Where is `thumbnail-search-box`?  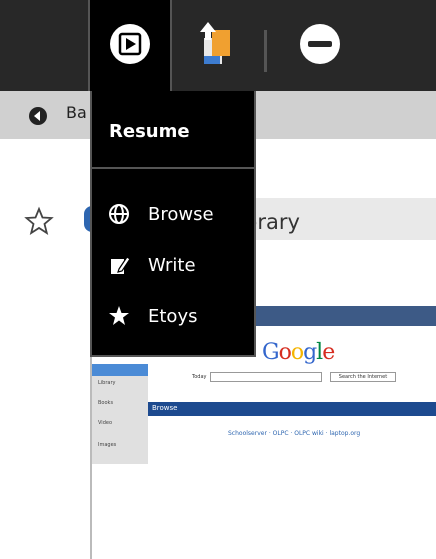
thumbnail-search-box is located at coordinates (266, 377).